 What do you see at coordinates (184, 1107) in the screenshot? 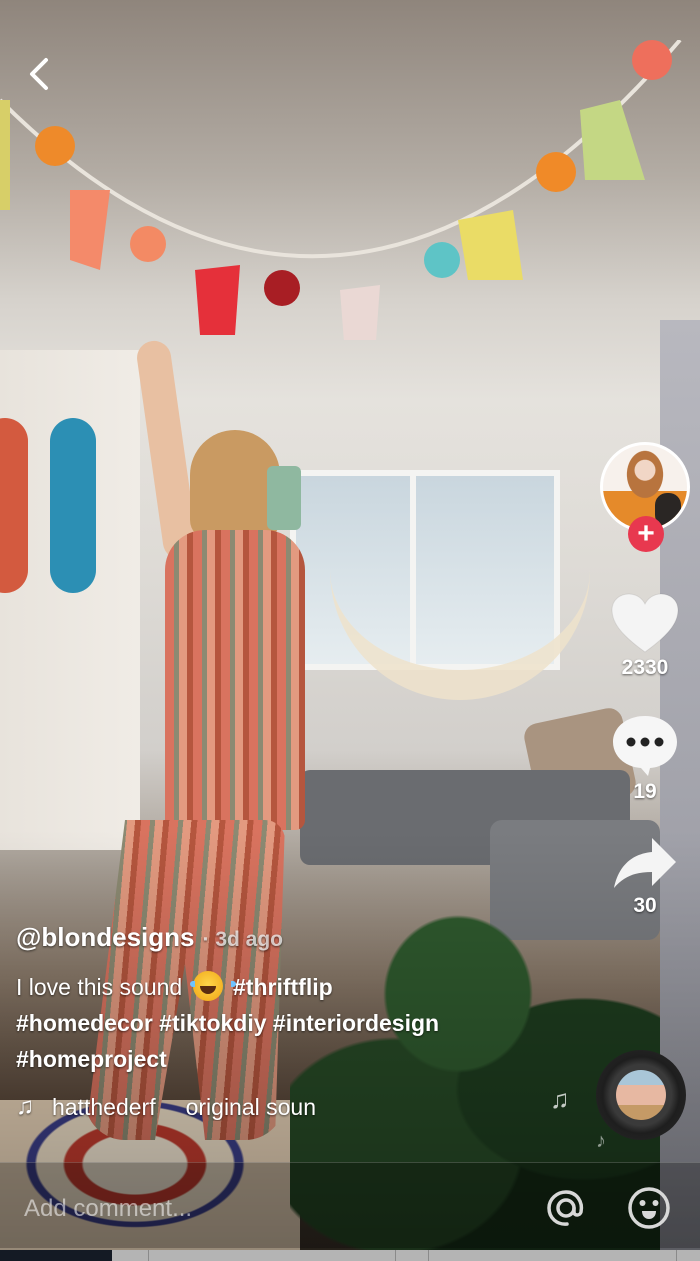
I see `music-title: hatthederf original soun` at bounding box center [184, 1107].